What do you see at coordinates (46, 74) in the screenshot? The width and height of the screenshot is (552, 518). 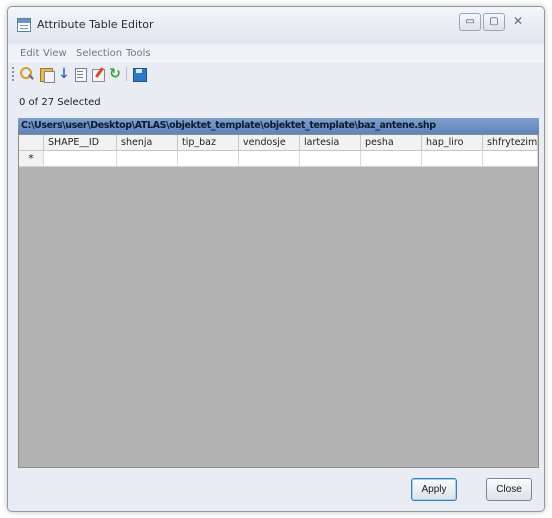 I see `table-icon` at bounding box center [46, 74].